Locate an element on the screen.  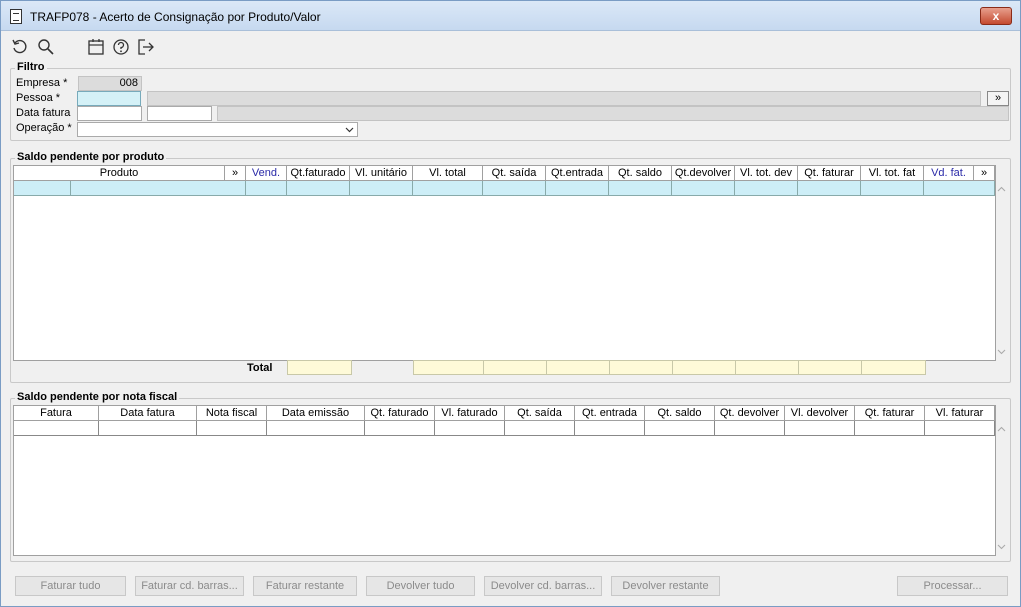
col-qt-faturado: Qt. faturado is located at coordinates (400, 413).